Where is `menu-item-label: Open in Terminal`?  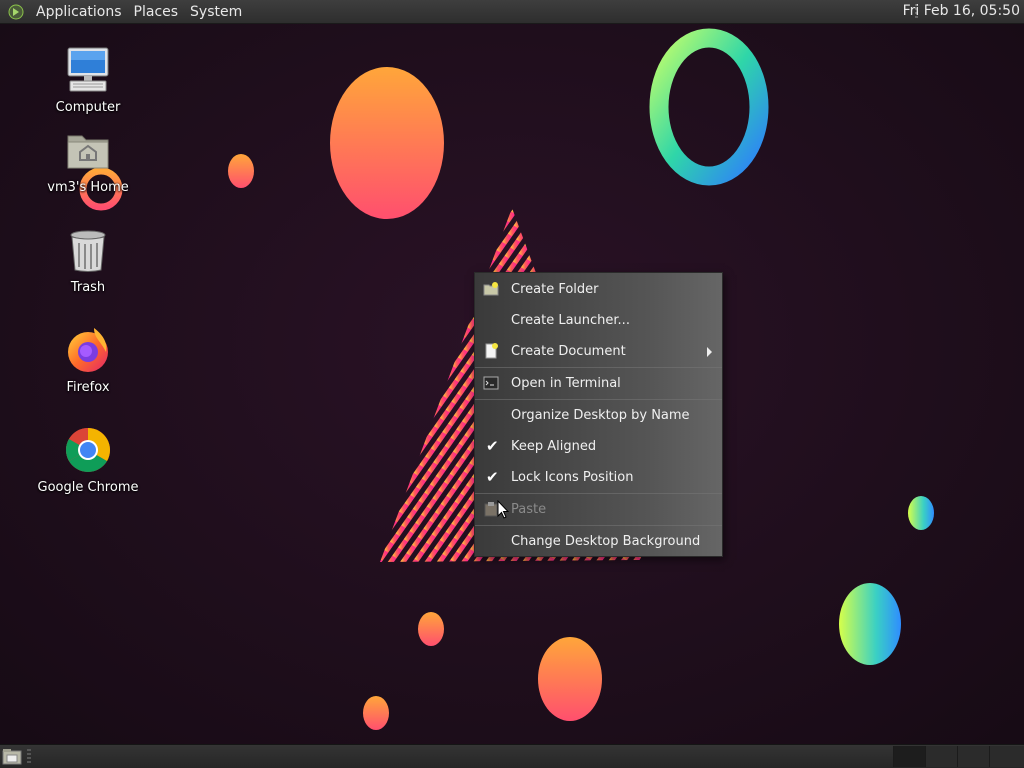 menu-item-label: Open in Terminal is located at coordinates (566, 383).